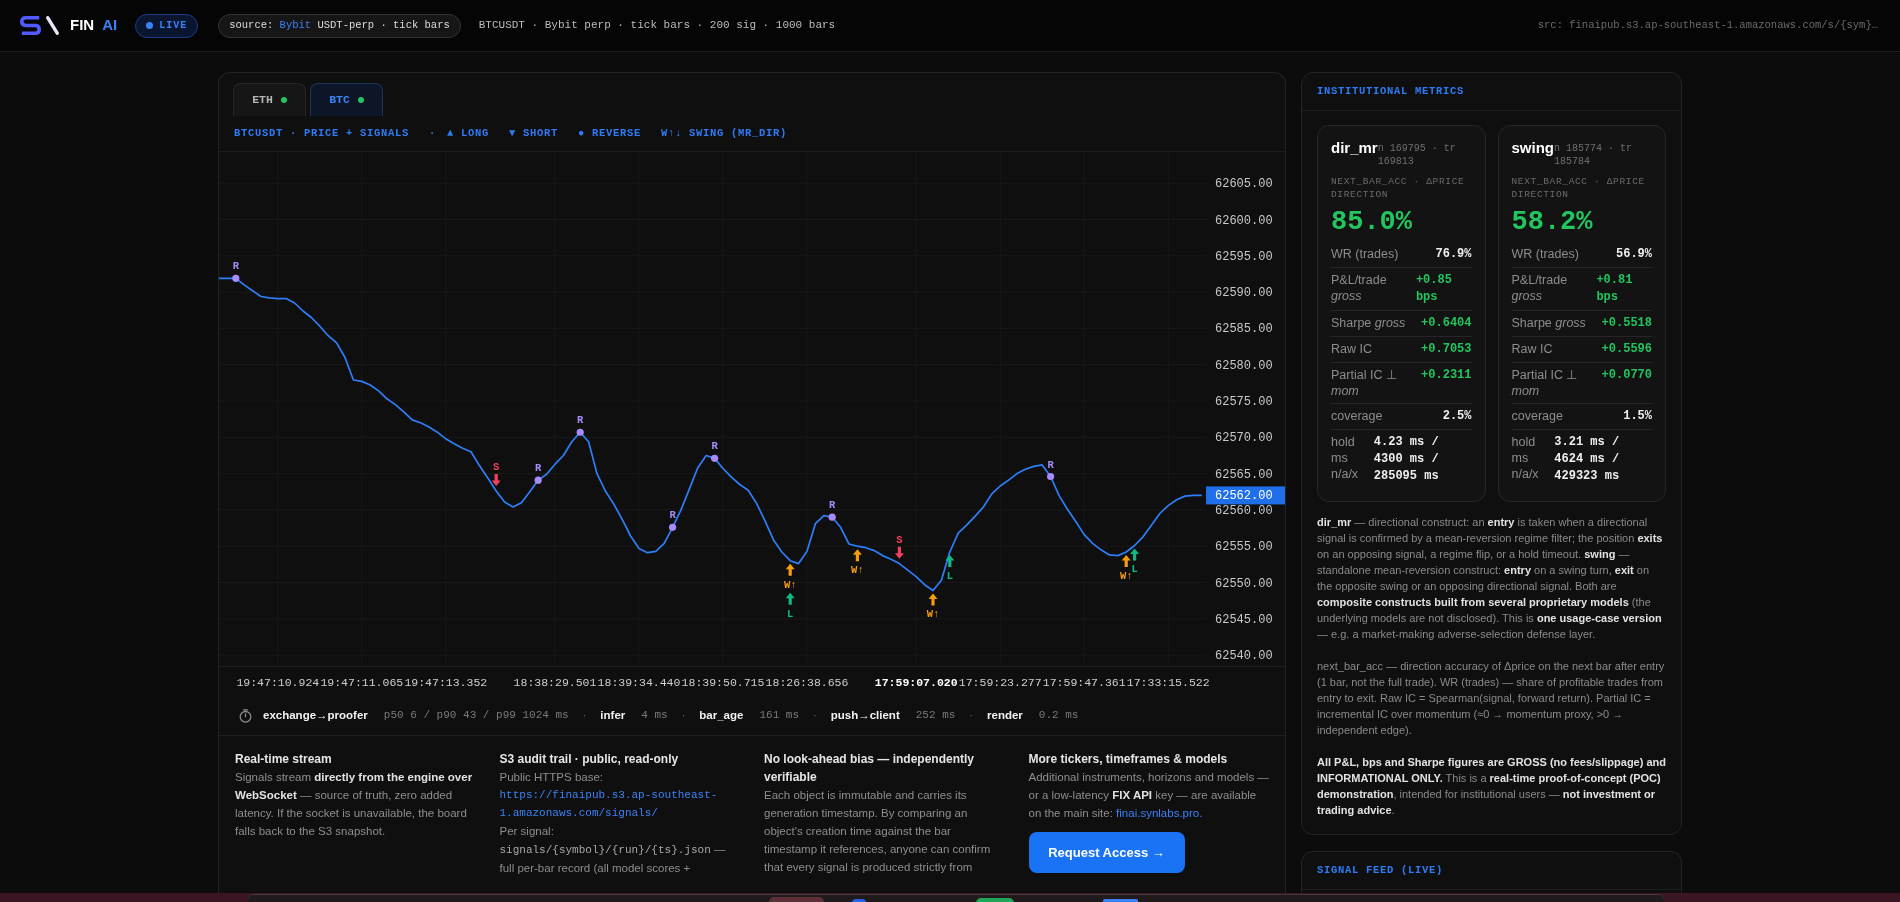 The image size is (1900, 902). I want to click on metric-value: 3.21 ms / 4624 ms / 429323 ms, so click(1587, 459).